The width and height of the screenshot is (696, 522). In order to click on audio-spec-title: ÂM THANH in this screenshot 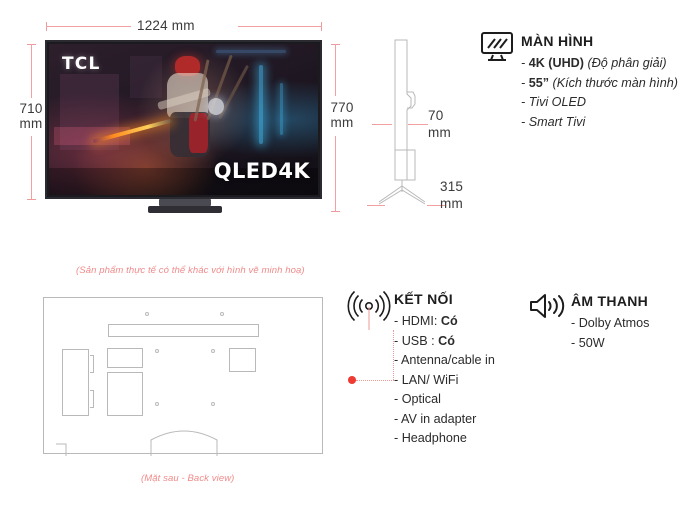, I will do `click(610, 301)`.